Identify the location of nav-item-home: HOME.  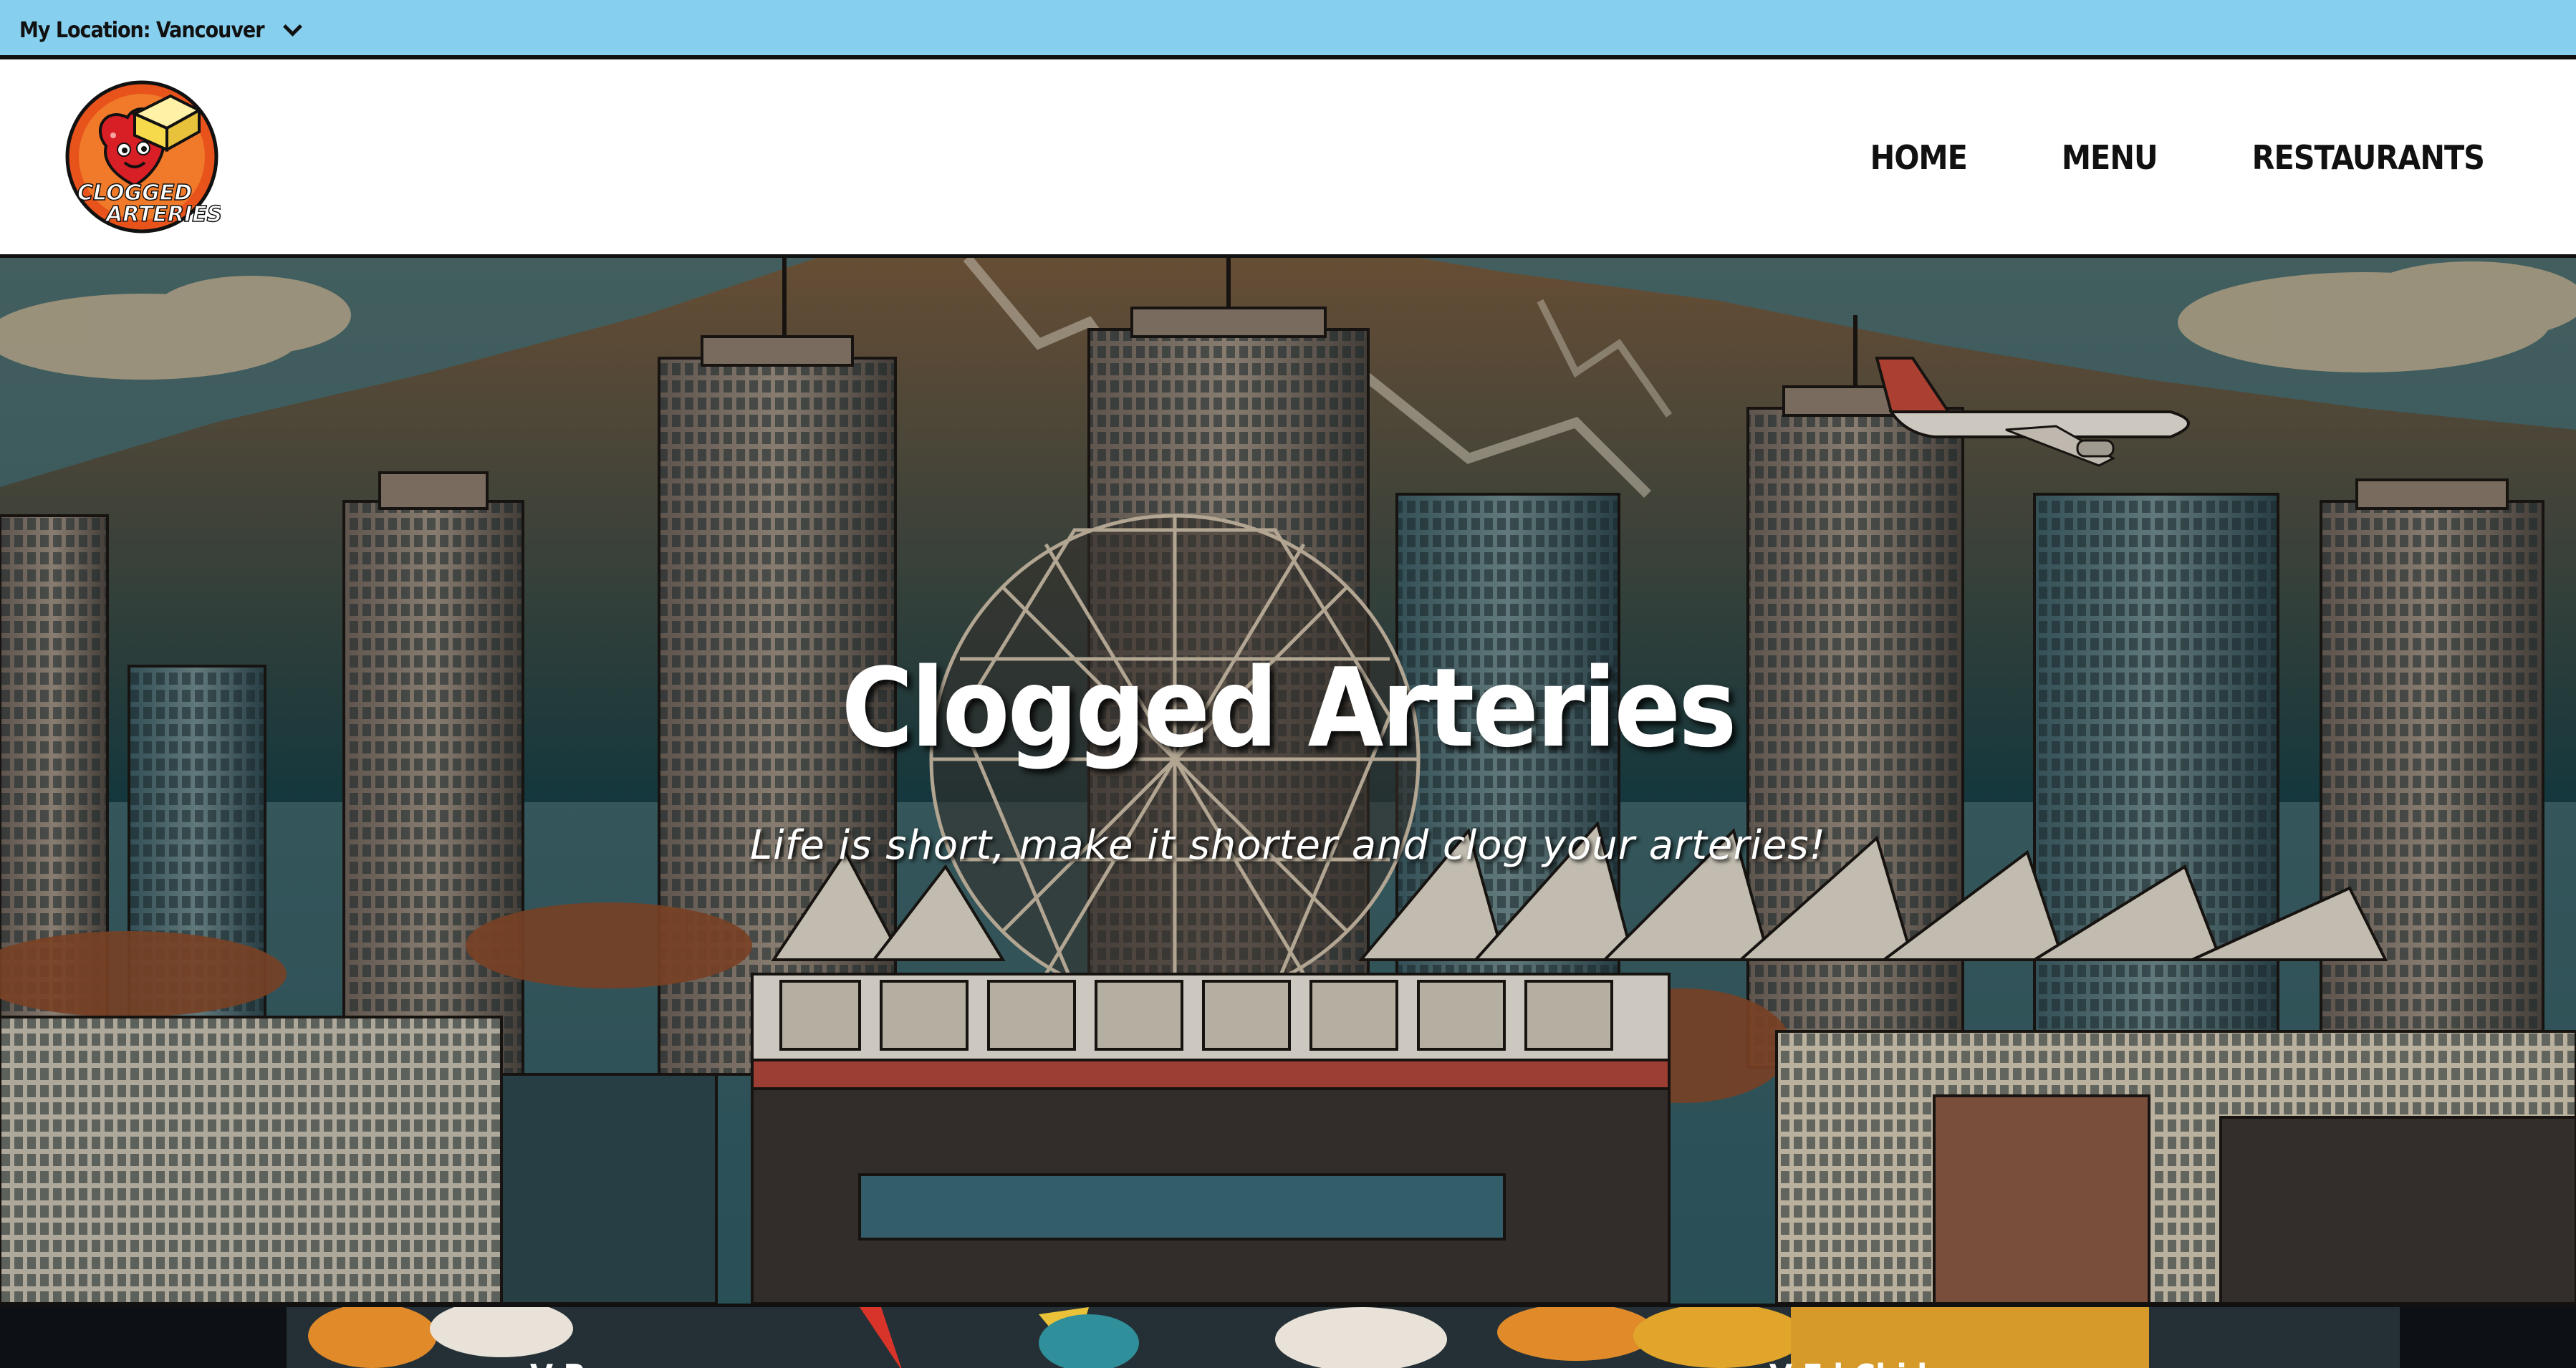
(1919, 157).